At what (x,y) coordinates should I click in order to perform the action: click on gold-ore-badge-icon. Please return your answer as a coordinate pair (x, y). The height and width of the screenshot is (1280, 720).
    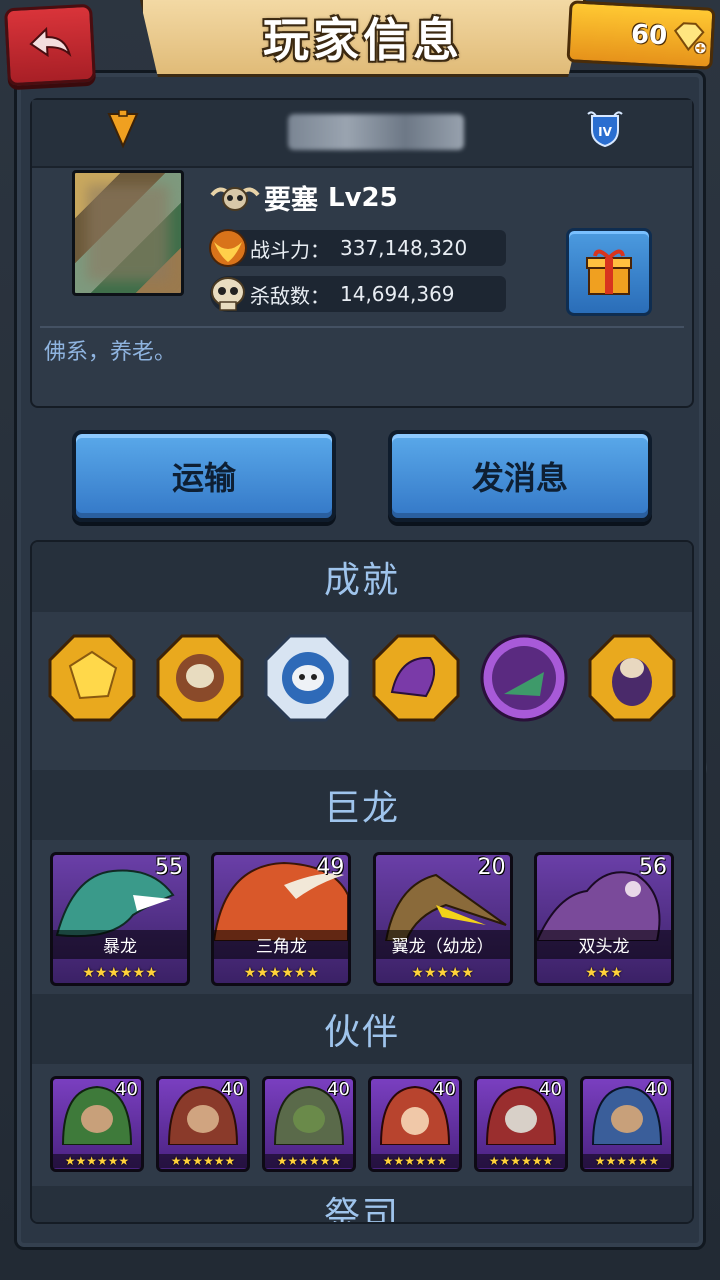
    Looking at the image, I should click on (92, 678).